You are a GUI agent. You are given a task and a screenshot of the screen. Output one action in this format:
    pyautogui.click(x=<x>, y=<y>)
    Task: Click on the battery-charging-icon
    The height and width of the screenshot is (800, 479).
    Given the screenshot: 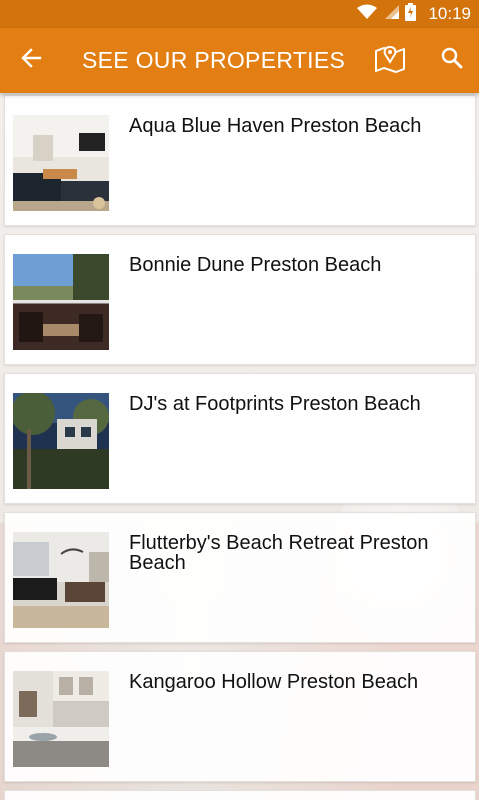 What is the action you would take?
    pyautogui.click(x=411, y=14)
    